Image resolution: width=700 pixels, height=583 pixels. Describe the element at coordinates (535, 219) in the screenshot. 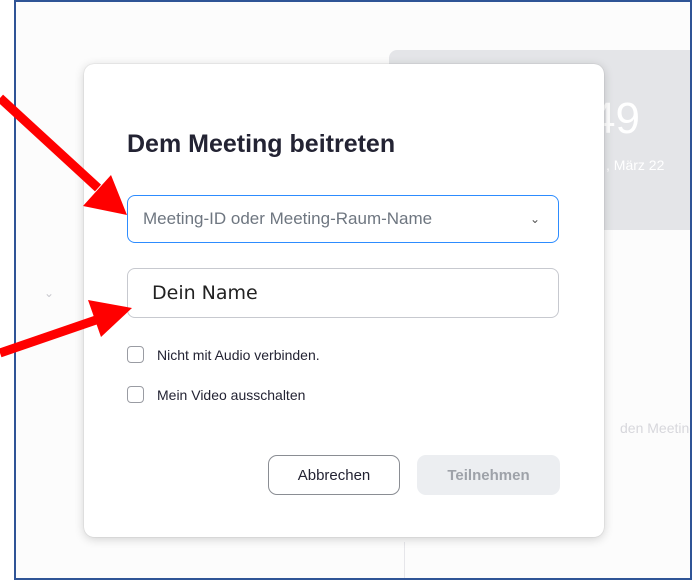

I see `chevron-down-icon: ⌄` at that location.